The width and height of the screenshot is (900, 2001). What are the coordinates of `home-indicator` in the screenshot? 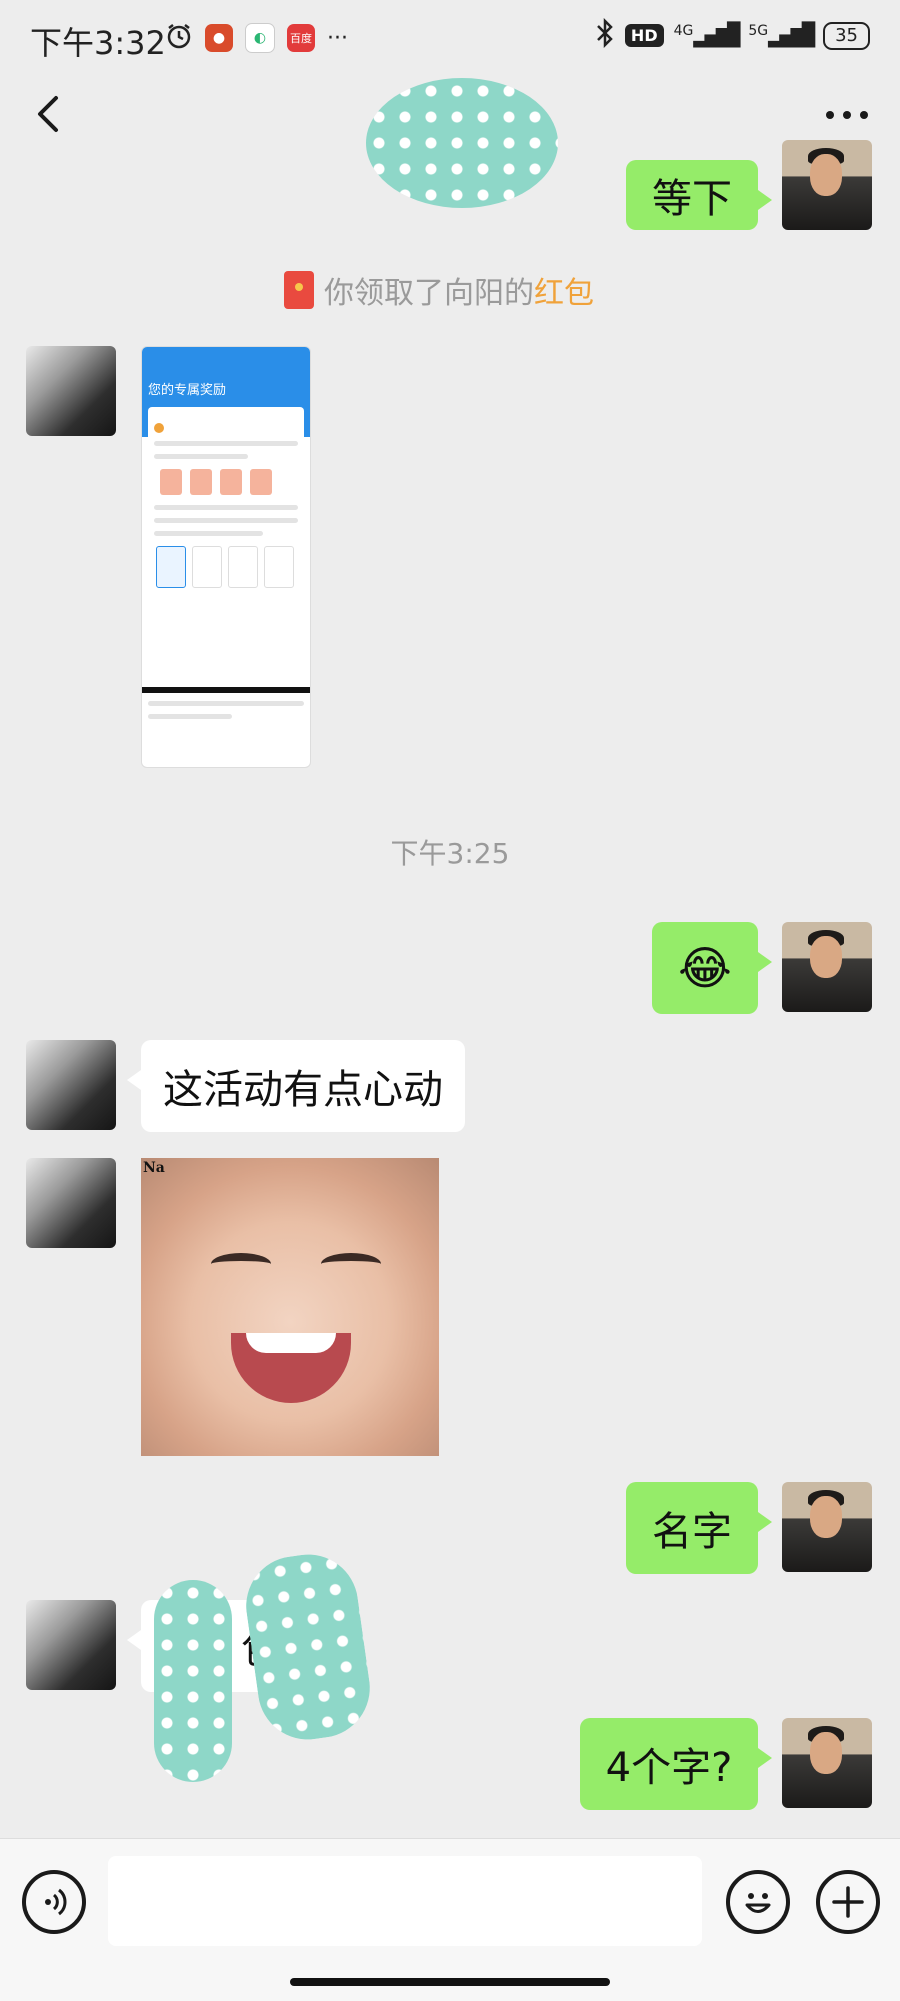 It's located at (450, 1982).